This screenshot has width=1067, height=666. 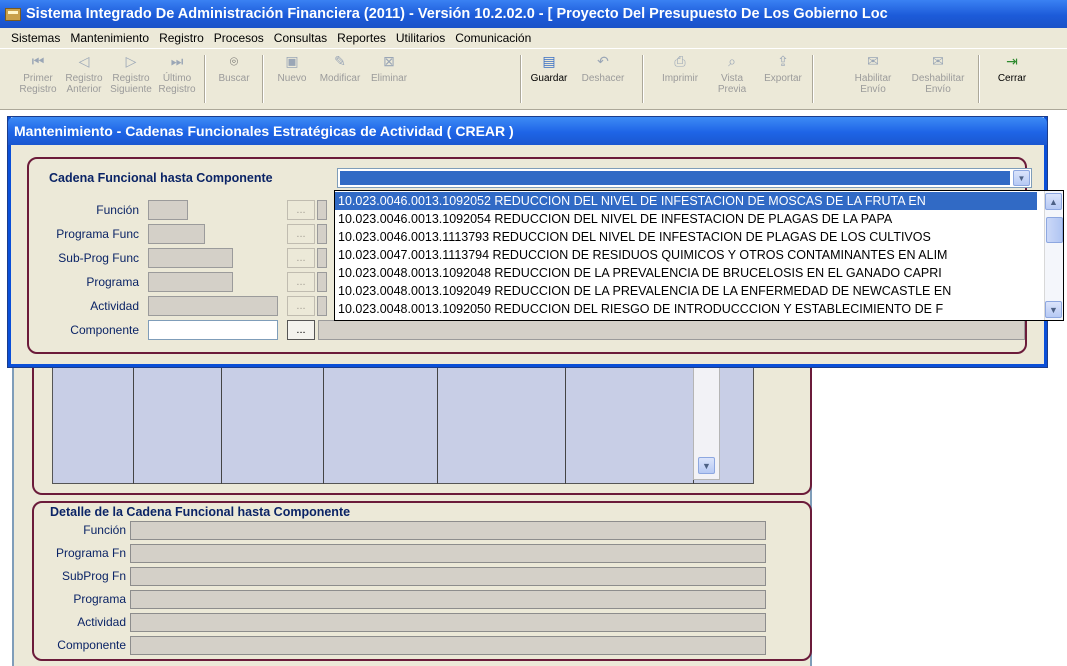 What do you see at coordinates (161, 178) in the screenshot?
I see `cadena-label: Cadena Funcional hasta Componente` at bounding box center [161, 178].